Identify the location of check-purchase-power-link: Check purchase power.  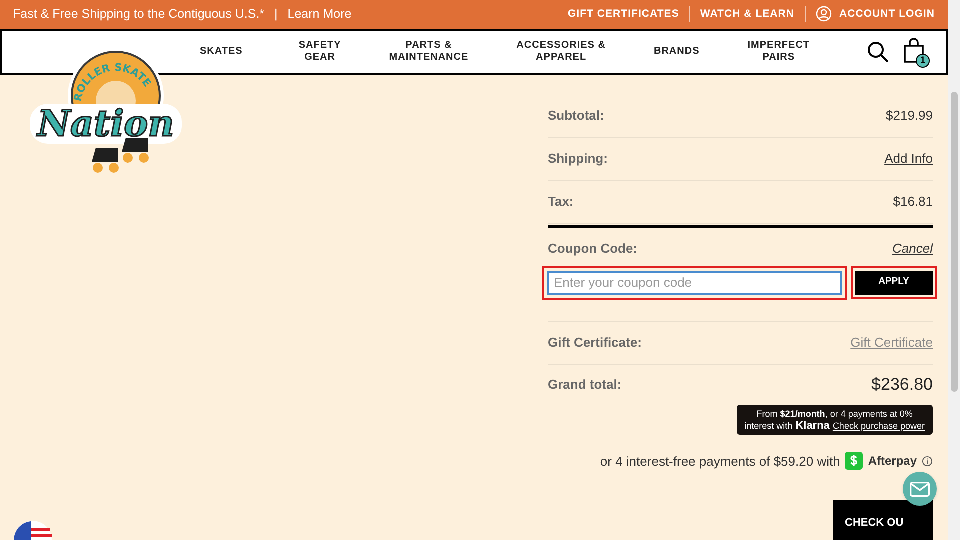
(878, 426).